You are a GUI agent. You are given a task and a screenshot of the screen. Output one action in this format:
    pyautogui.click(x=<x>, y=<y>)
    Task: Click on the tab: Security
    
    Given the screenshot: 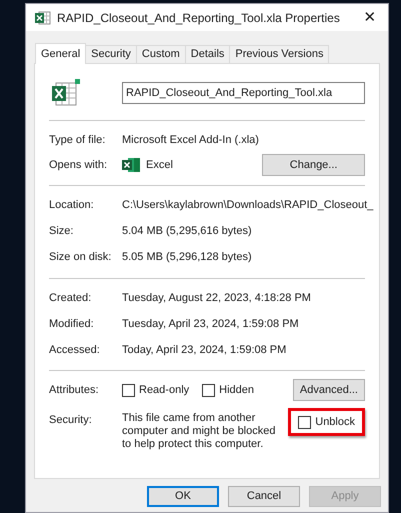 What is the action you would take?
    pyautogui.click(x=111, y=54)
    